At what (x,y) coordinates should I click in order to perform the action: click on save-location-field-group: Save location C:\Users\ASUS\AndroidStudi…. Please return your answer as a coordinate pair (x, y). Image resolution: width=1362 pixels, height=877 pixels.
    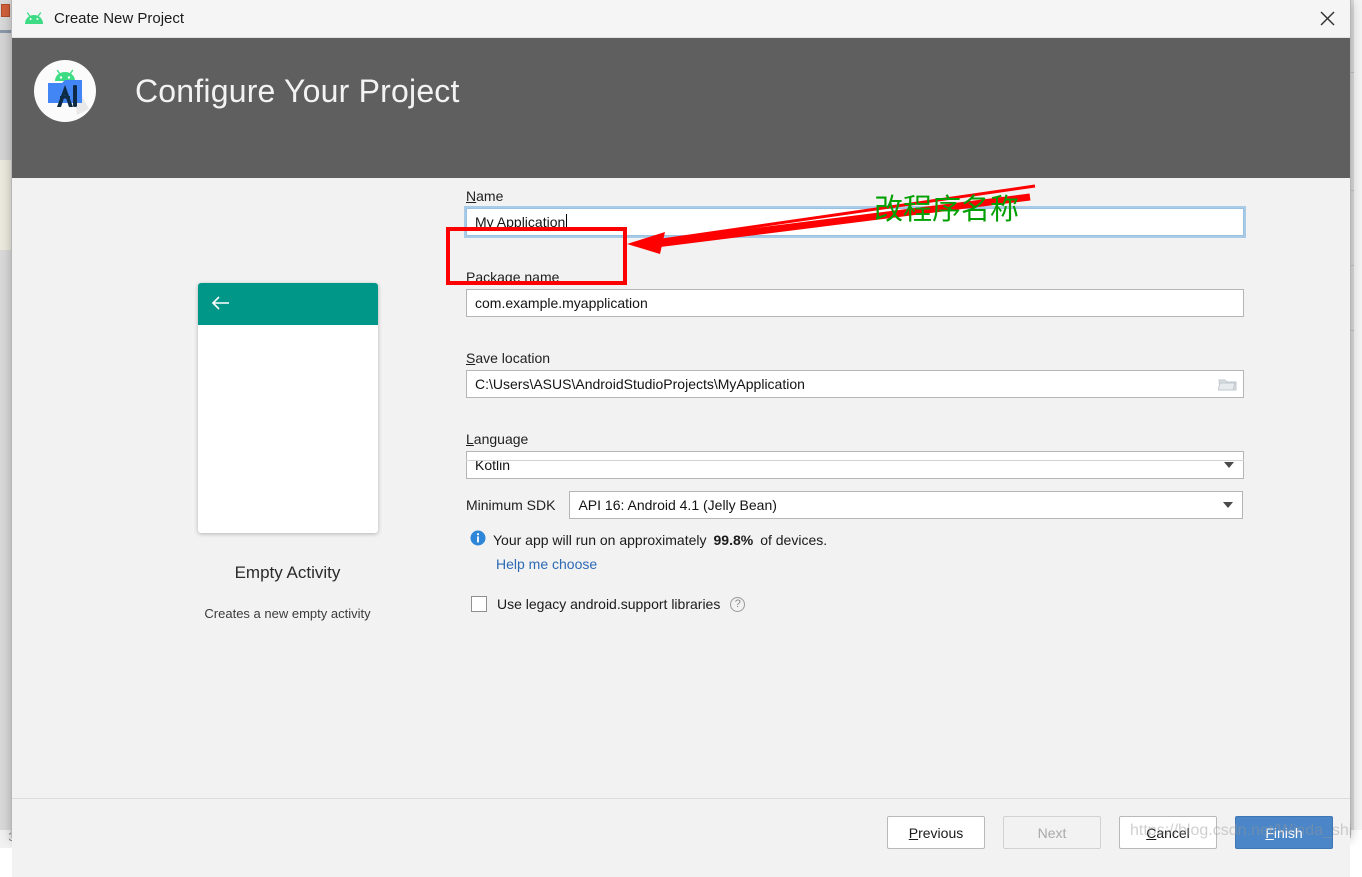
    Looking at the image, I should click on (855, 374).